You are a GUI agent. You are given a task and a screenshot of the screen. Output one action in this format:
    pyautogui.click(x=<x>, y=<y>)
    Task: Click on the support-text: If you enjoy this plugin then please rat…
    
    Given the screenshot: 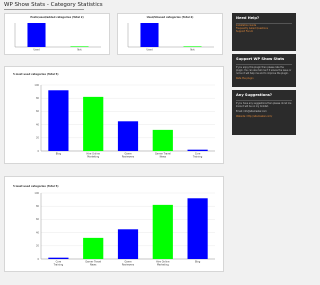 What is the action you would take?
    pyautogui.click(x=264, y=70)
    